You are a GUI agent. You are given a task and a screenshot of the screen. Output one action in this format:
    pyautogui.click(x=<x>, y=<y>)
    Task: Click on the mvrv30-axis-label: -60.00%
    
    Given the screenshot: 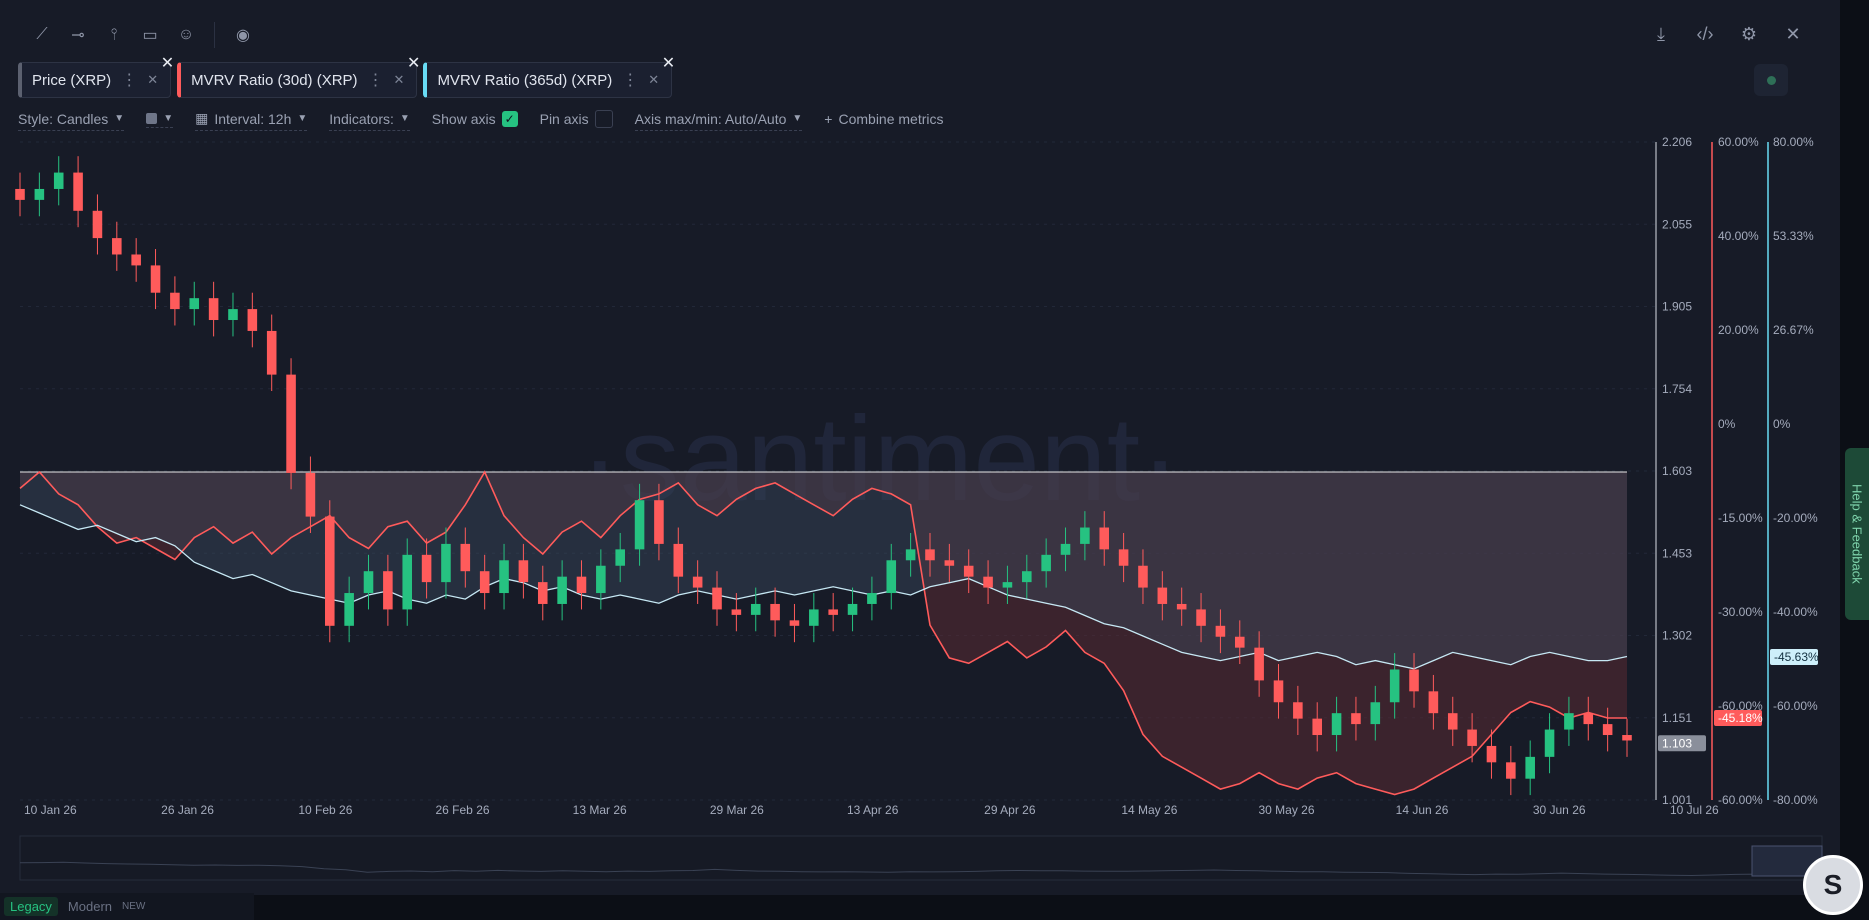 What is the action you would take?
    pyautogui.click(x=1740, y=800)
    